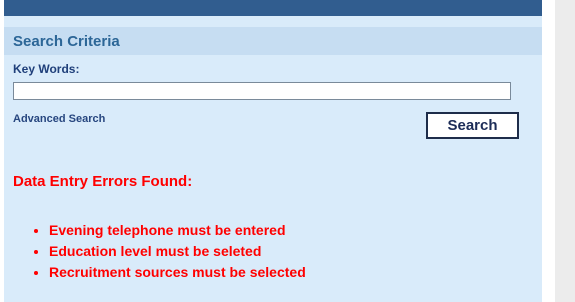  I want to click on panel-header: Search Criteria, so click(273, 41).